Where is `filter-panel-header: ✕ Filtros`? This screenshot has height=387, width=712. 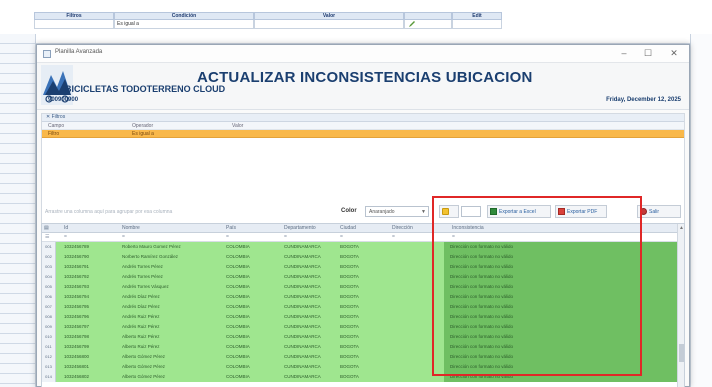
filter-panel-header: ✕ Filtros is located at coordinates (363, 118).